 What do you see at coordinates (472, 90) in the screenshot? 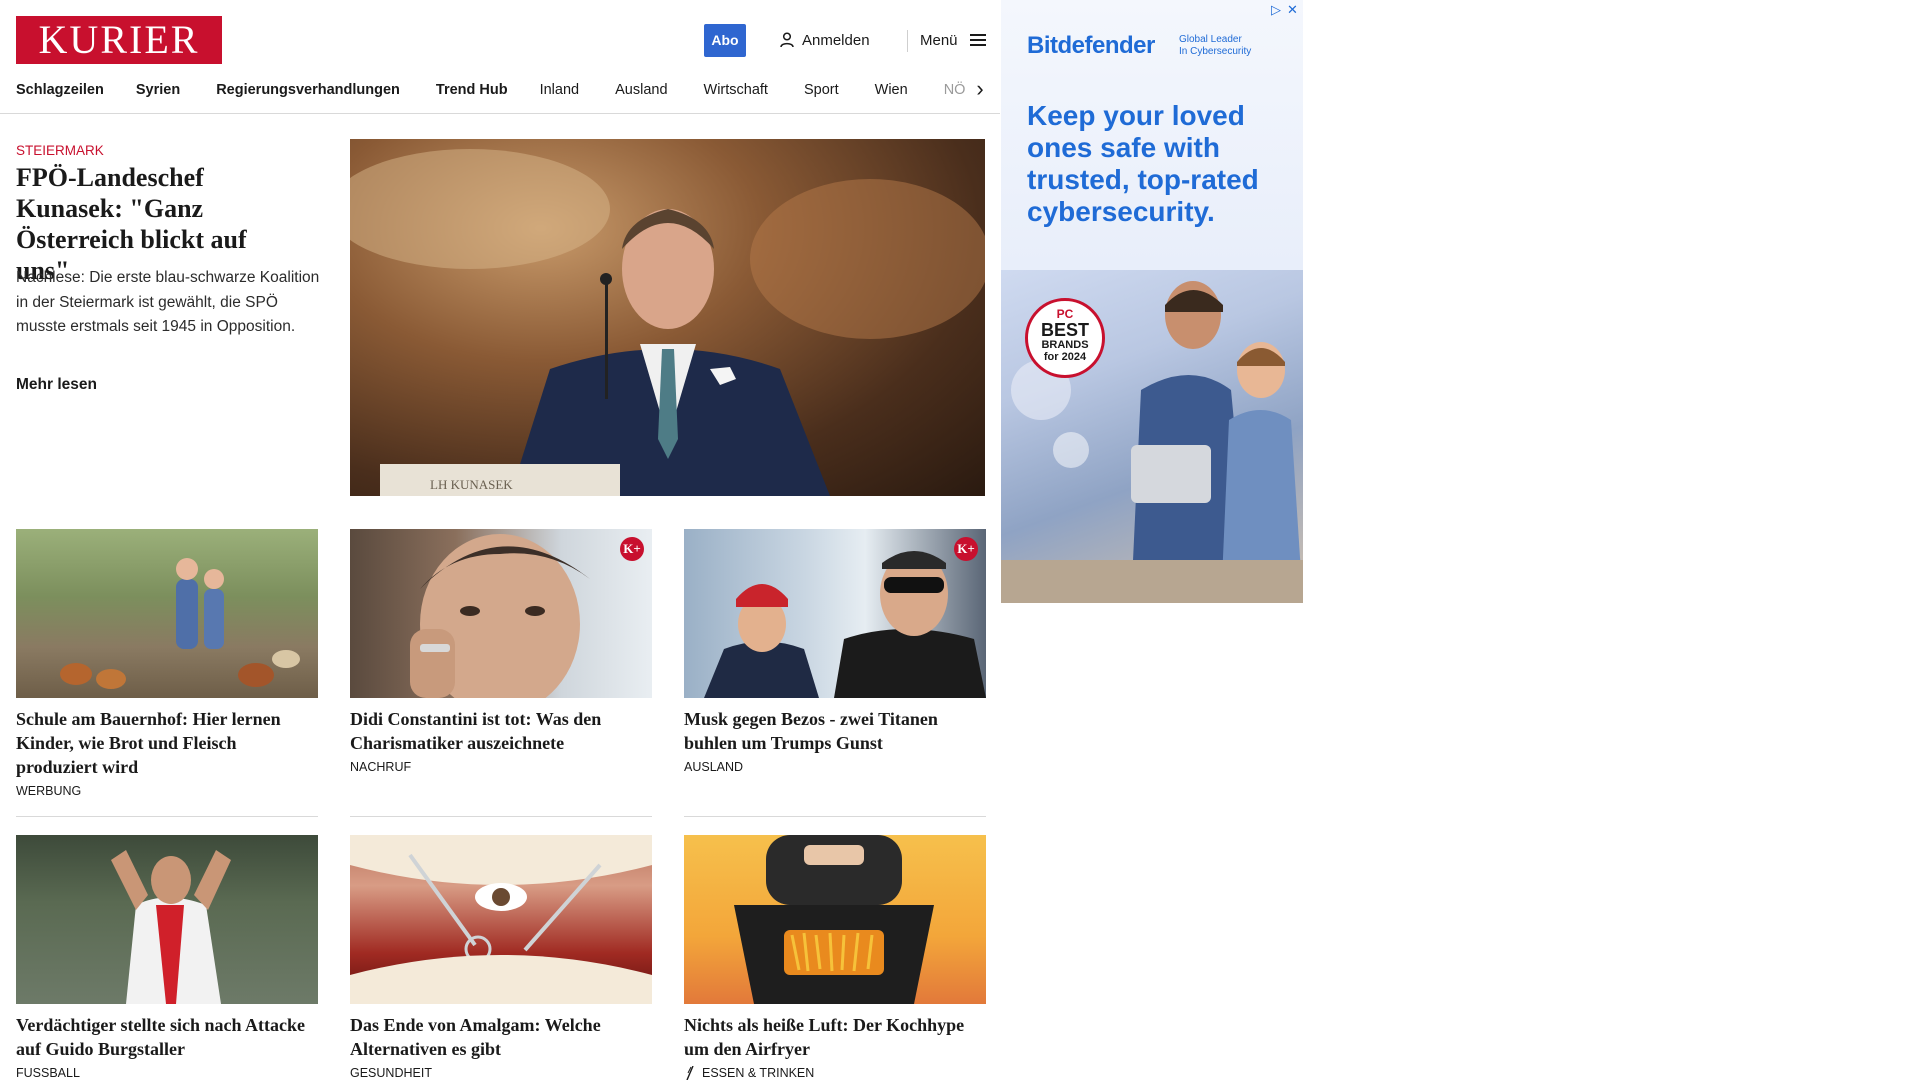
I see `nav-item-trend-hub: Trend Hub` at bounding box center [472, 90].